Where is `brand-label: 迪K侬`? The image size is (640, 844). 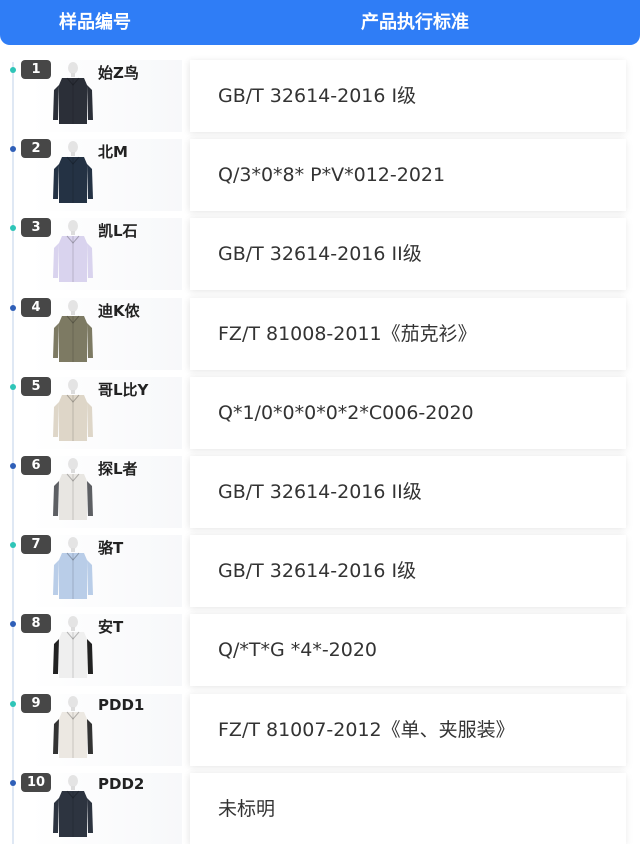
brand-label: 迪K侬 is located at coordinates (119, 311).